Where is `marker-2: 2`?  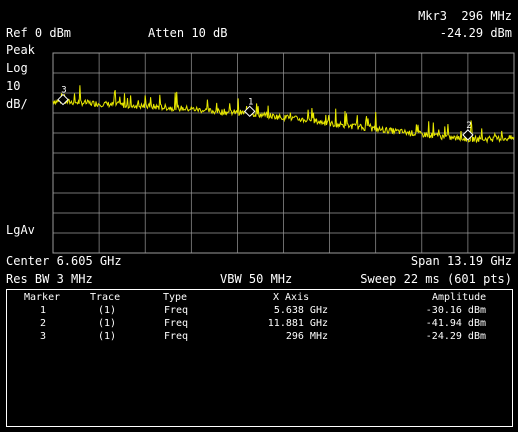
marker-2: 2 is located at coordinates (468, 131).